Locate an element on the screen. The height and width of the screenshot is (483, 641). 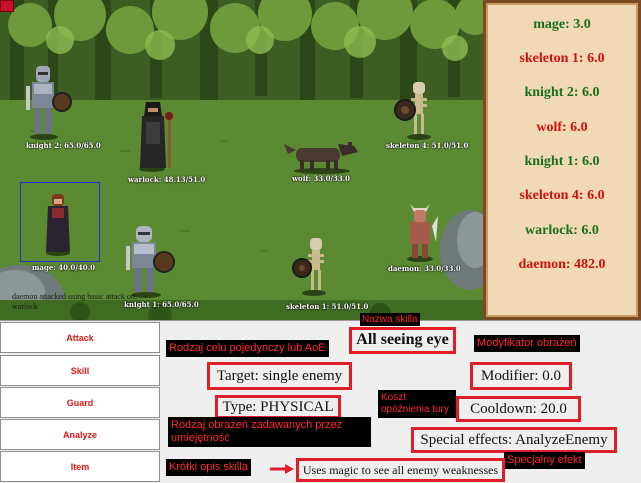
arrow-right-icon is located at coordinates (282, 469).